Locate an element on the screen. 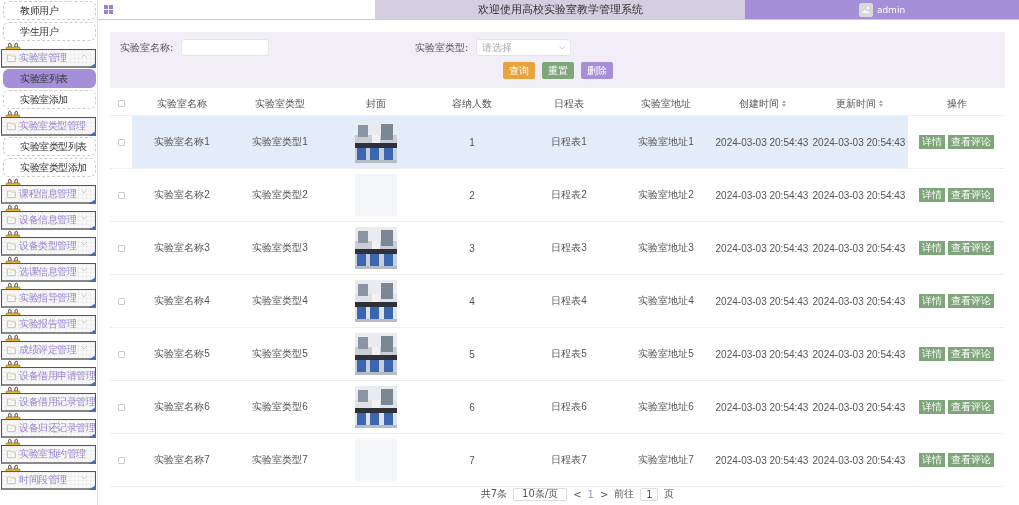 The image size is (1019, 505). page-number: 1 is located at coordinates (590, 494).